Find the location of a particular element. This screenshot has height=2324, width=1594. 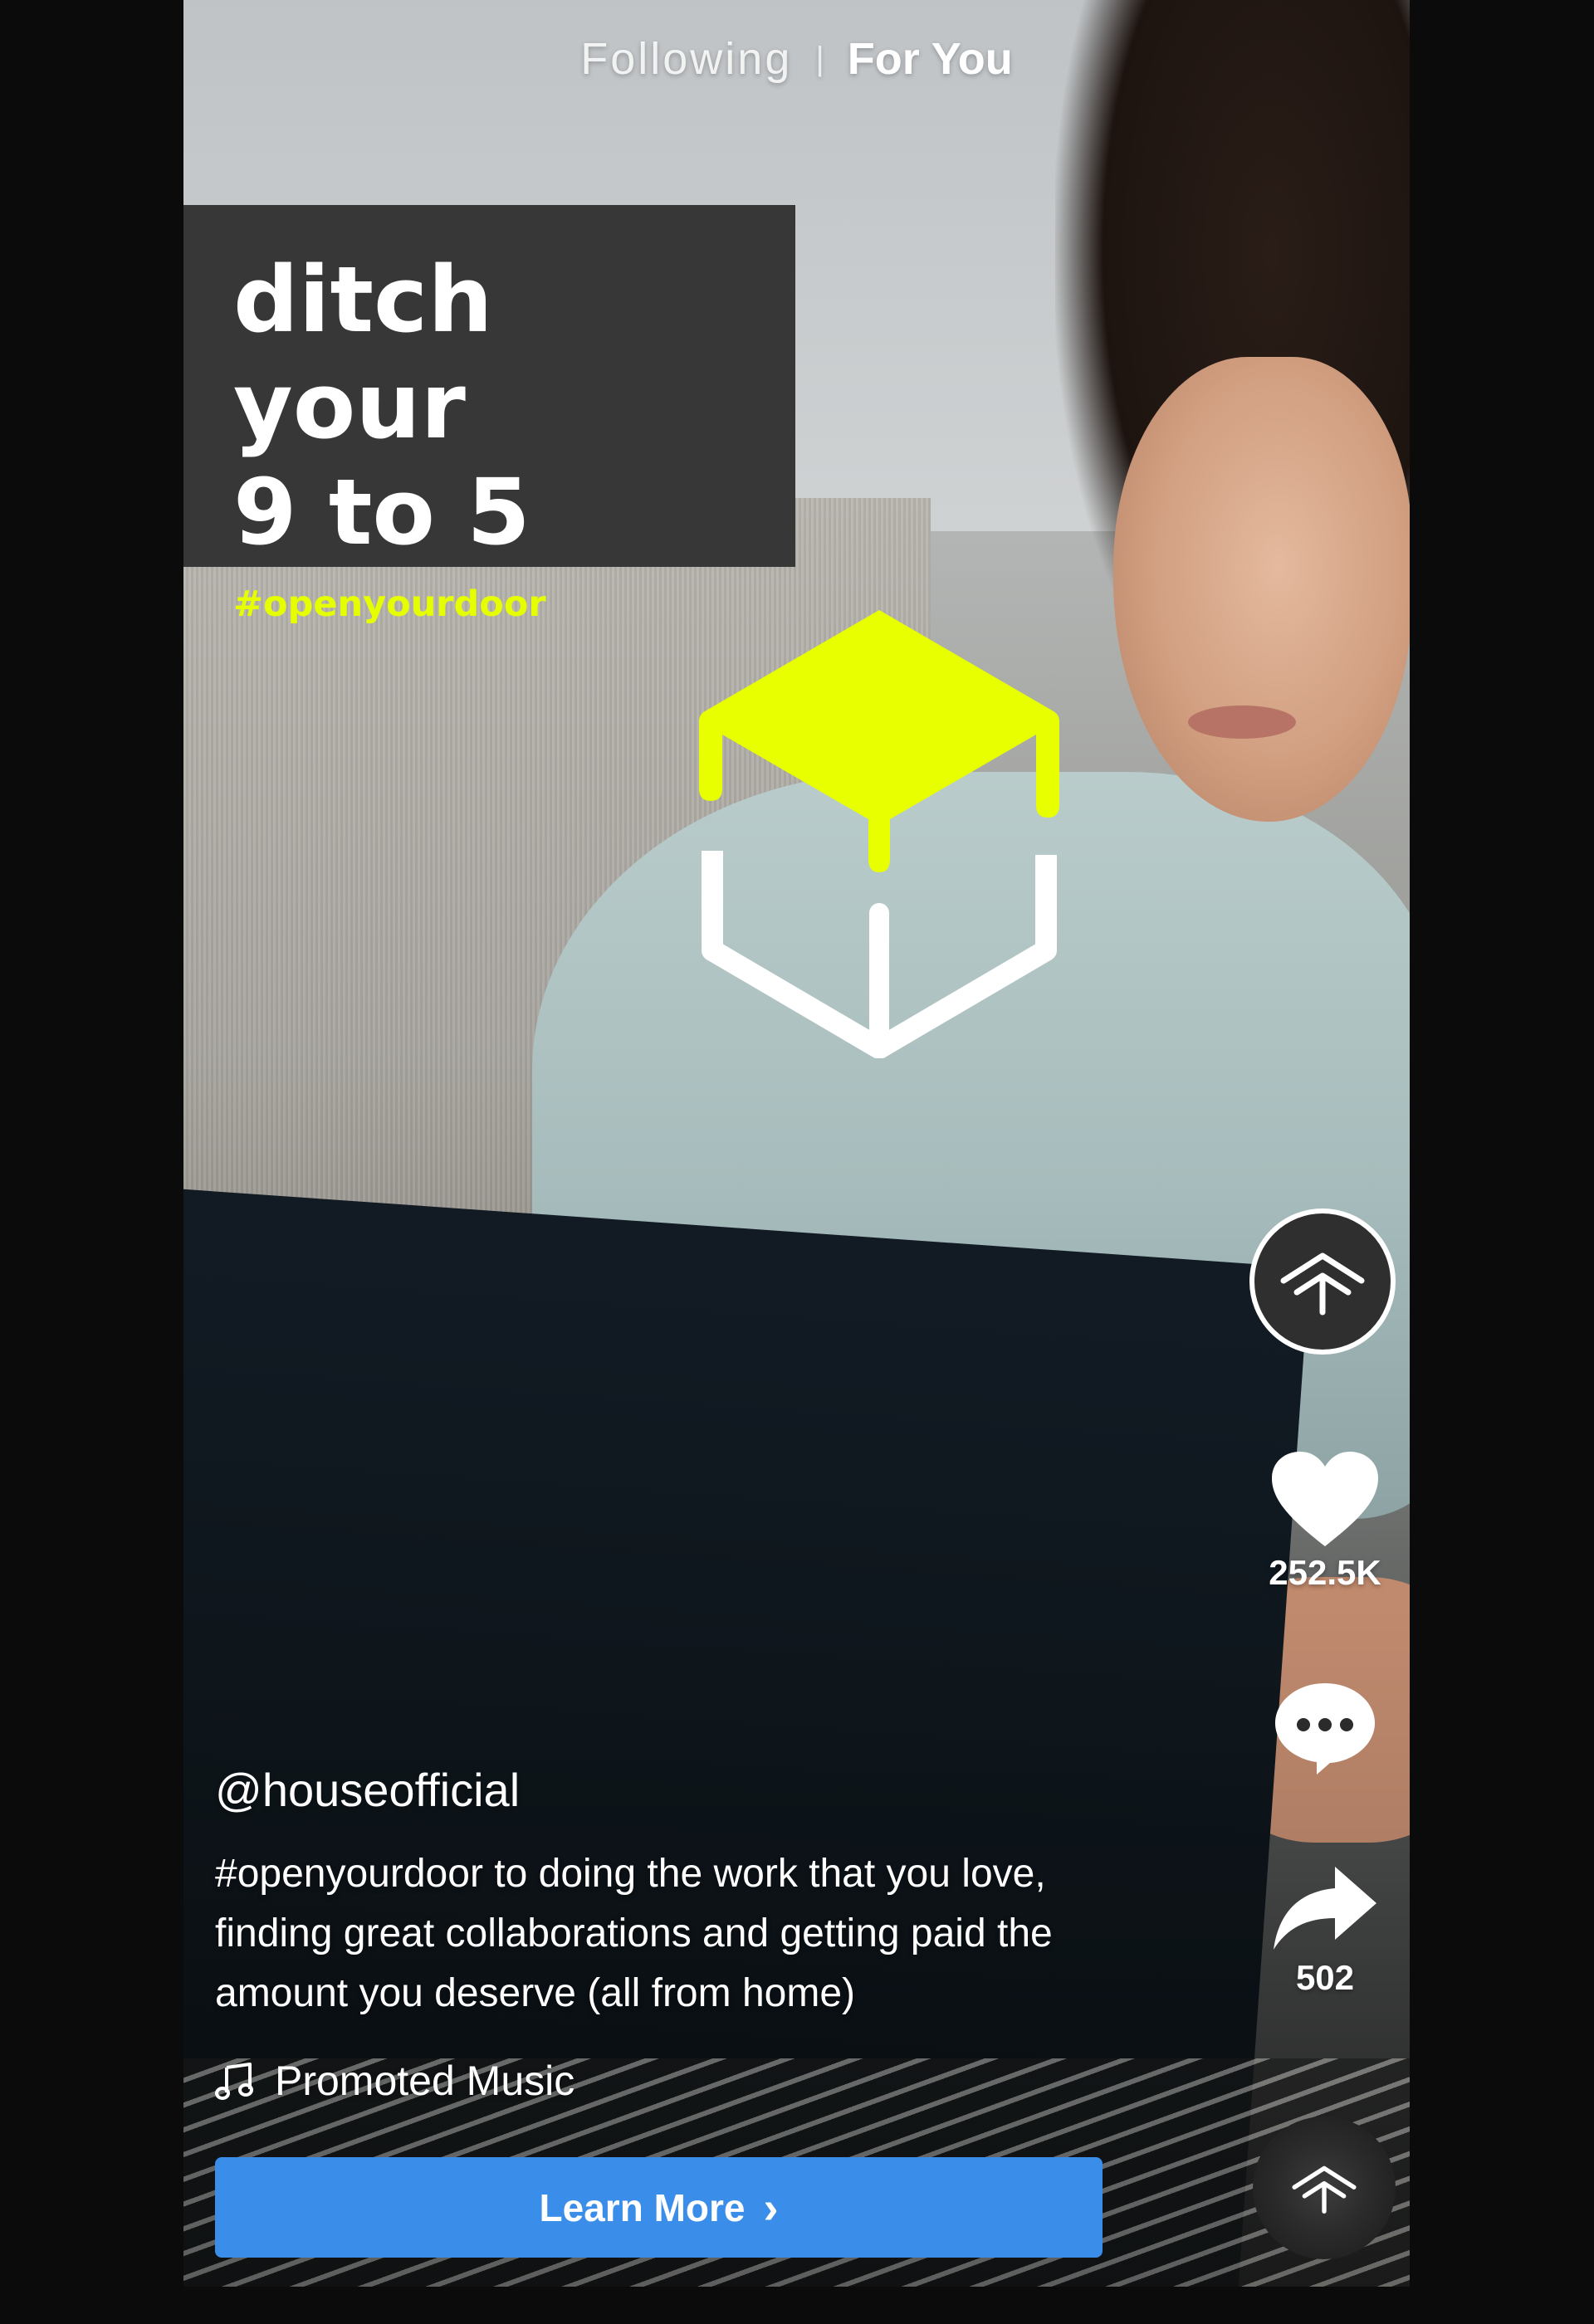

share-count: 502 is located at coordinates (1325, 1977).